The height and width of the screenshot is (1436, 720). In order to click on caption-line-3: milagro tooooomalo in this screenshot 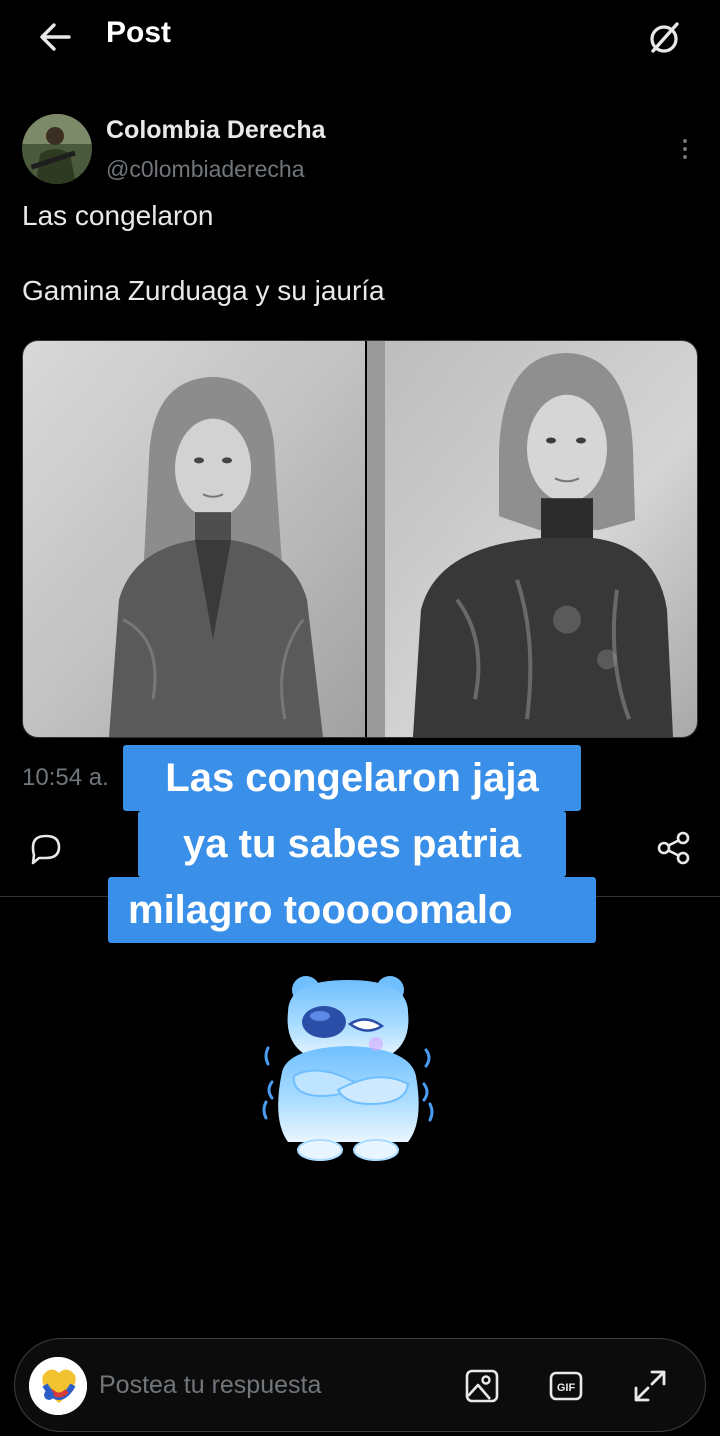, I will do `click(352, 910)`.